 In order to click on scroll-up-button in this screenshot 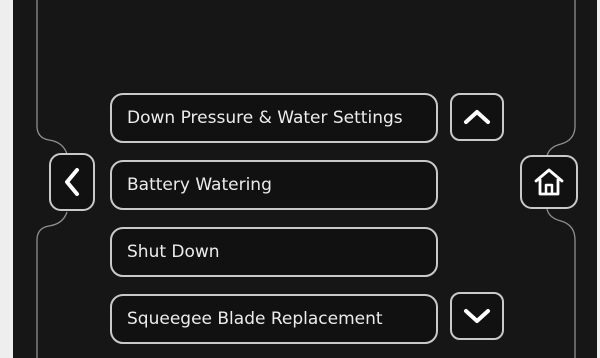, I will do `click(477, 117)`.